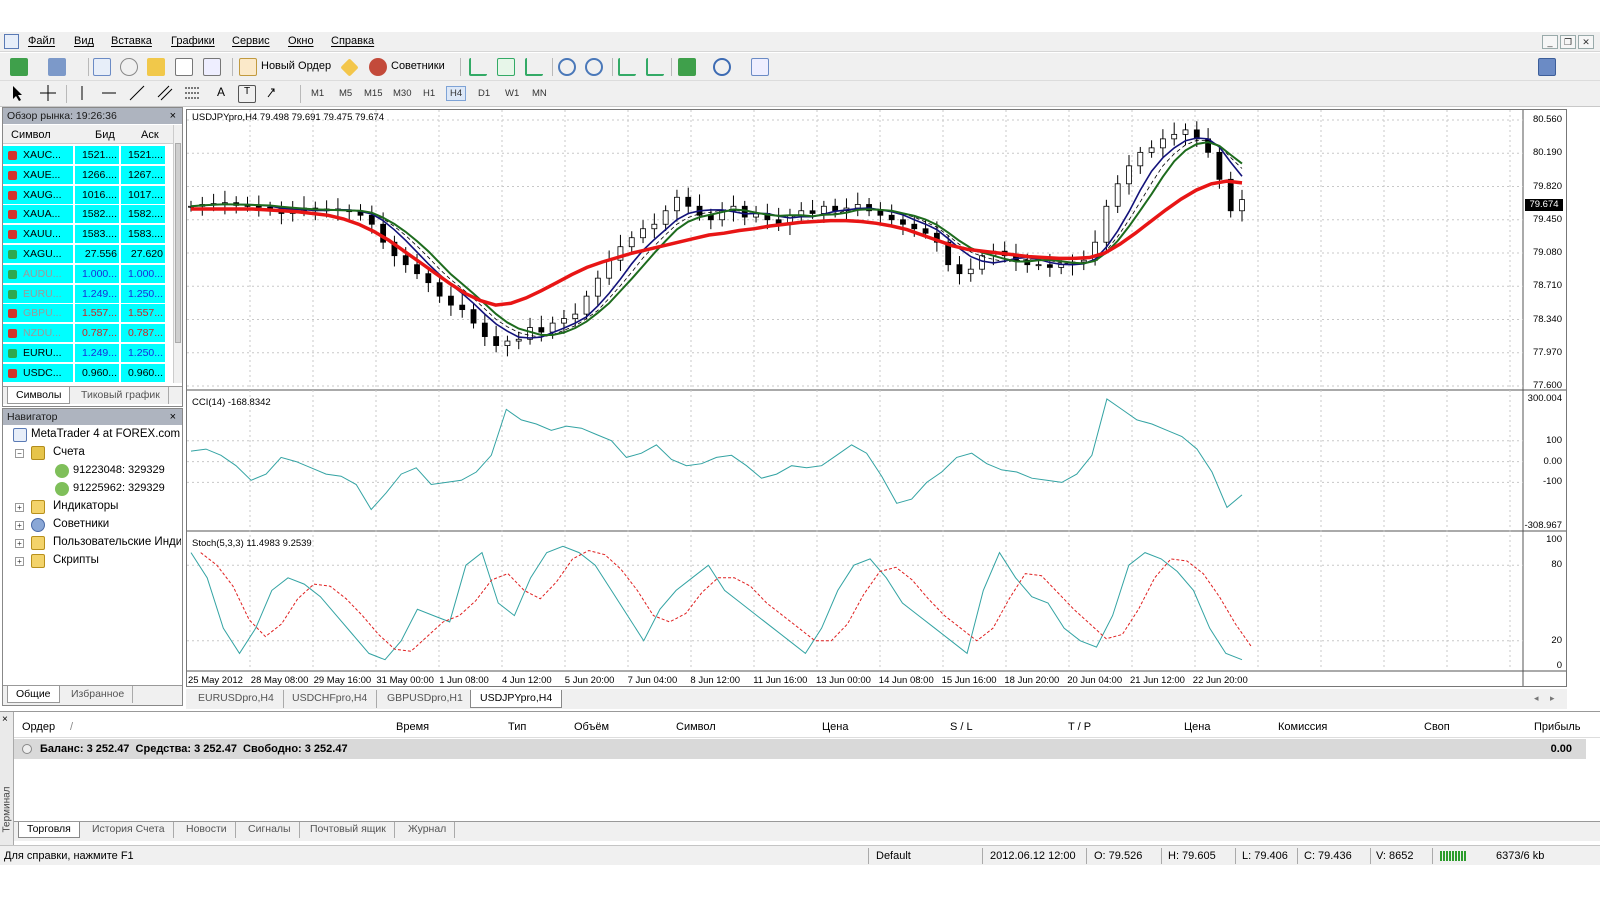 The image size is (1600, 900). What do you see at coordinates (1586, 42) in the screenshot?
I see `close-icon: ✕` at bounding box center [1586, 42].